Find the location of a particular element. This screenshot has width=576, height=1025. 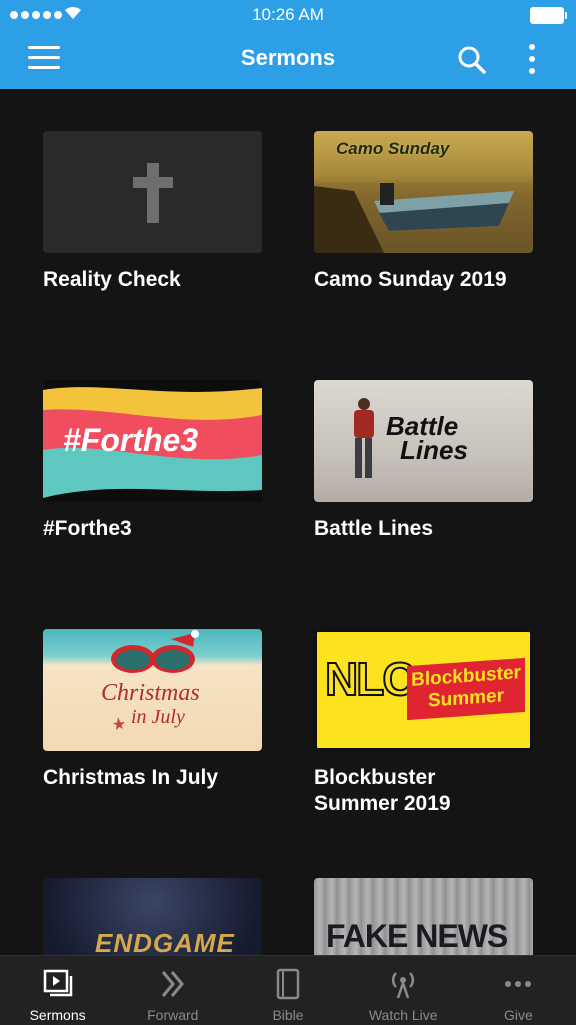

more-options-icon is located at coordinates (532, 59).